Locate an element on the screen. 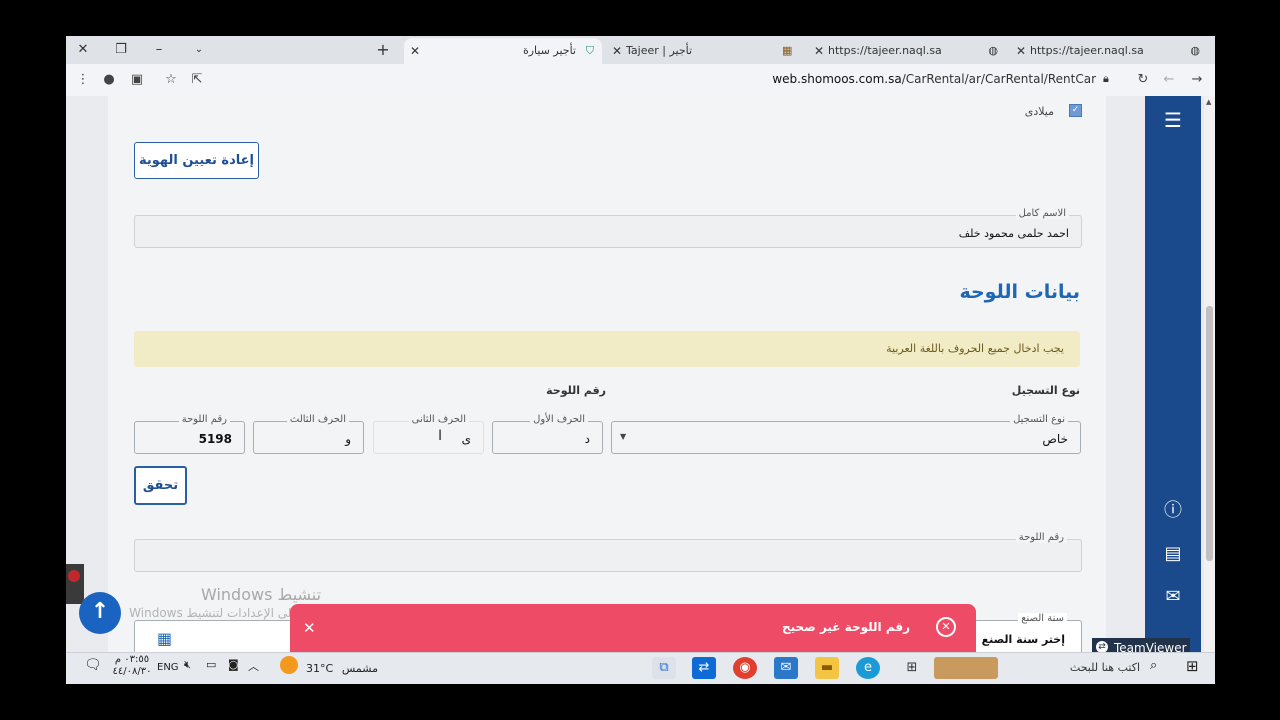 The height and width of the screenshot is (720, 1280). first-letter-input: الحرف الأول د is located at coordinates (547, 434).